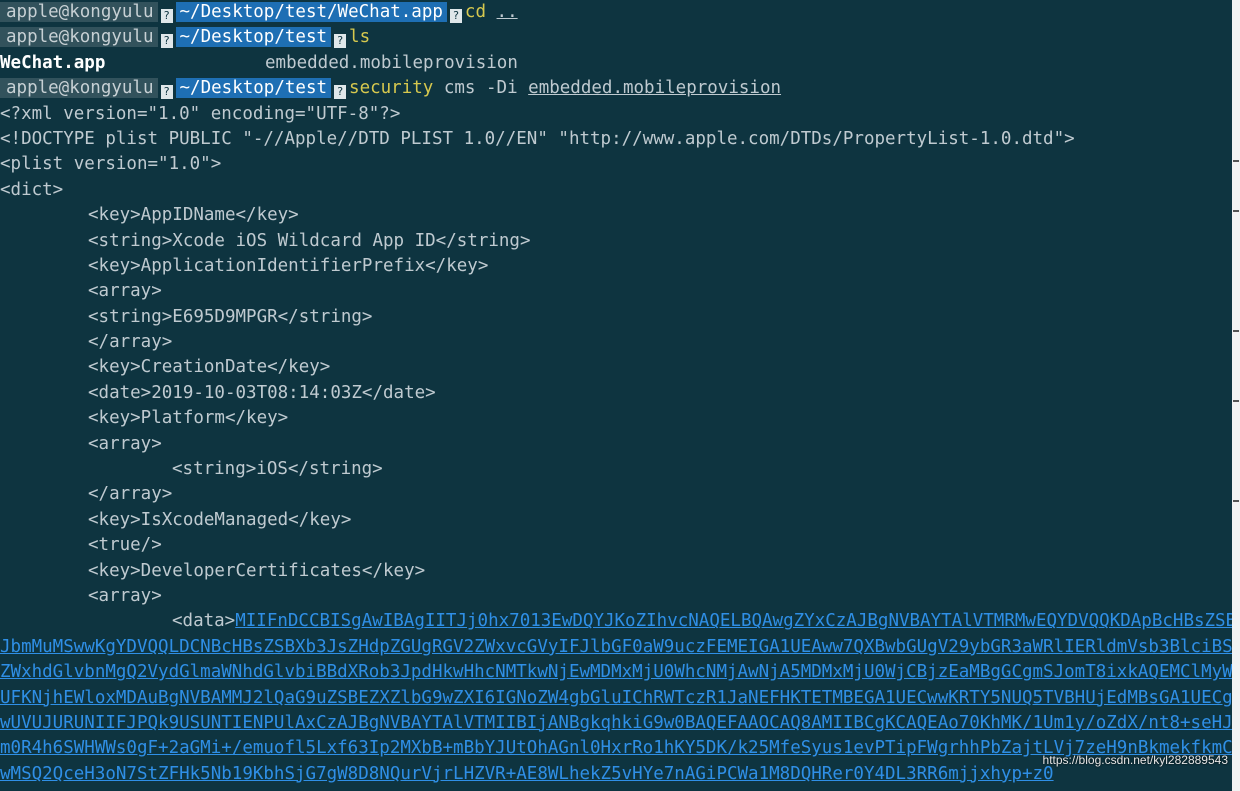 The height and width of the screenshot is (791, 1240). What do you see at coordinates (391, 62) in the screenshot?
I see `ls-item-provision: embedded.mobileprovision` at bounding box center [391, 62].